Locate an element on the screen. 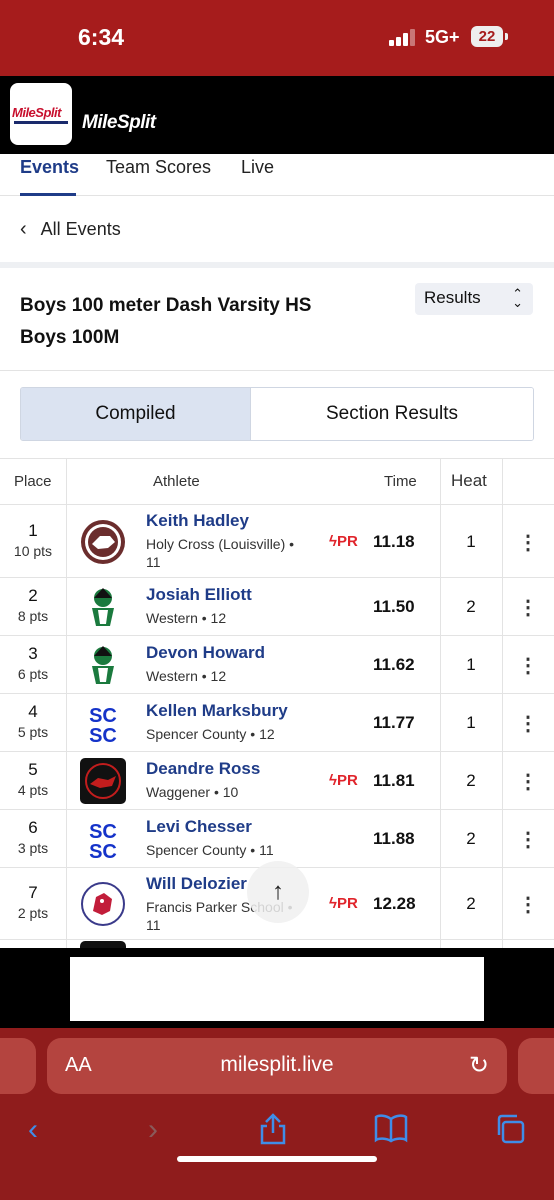  ad-slot is located at coordinates (277, 989).